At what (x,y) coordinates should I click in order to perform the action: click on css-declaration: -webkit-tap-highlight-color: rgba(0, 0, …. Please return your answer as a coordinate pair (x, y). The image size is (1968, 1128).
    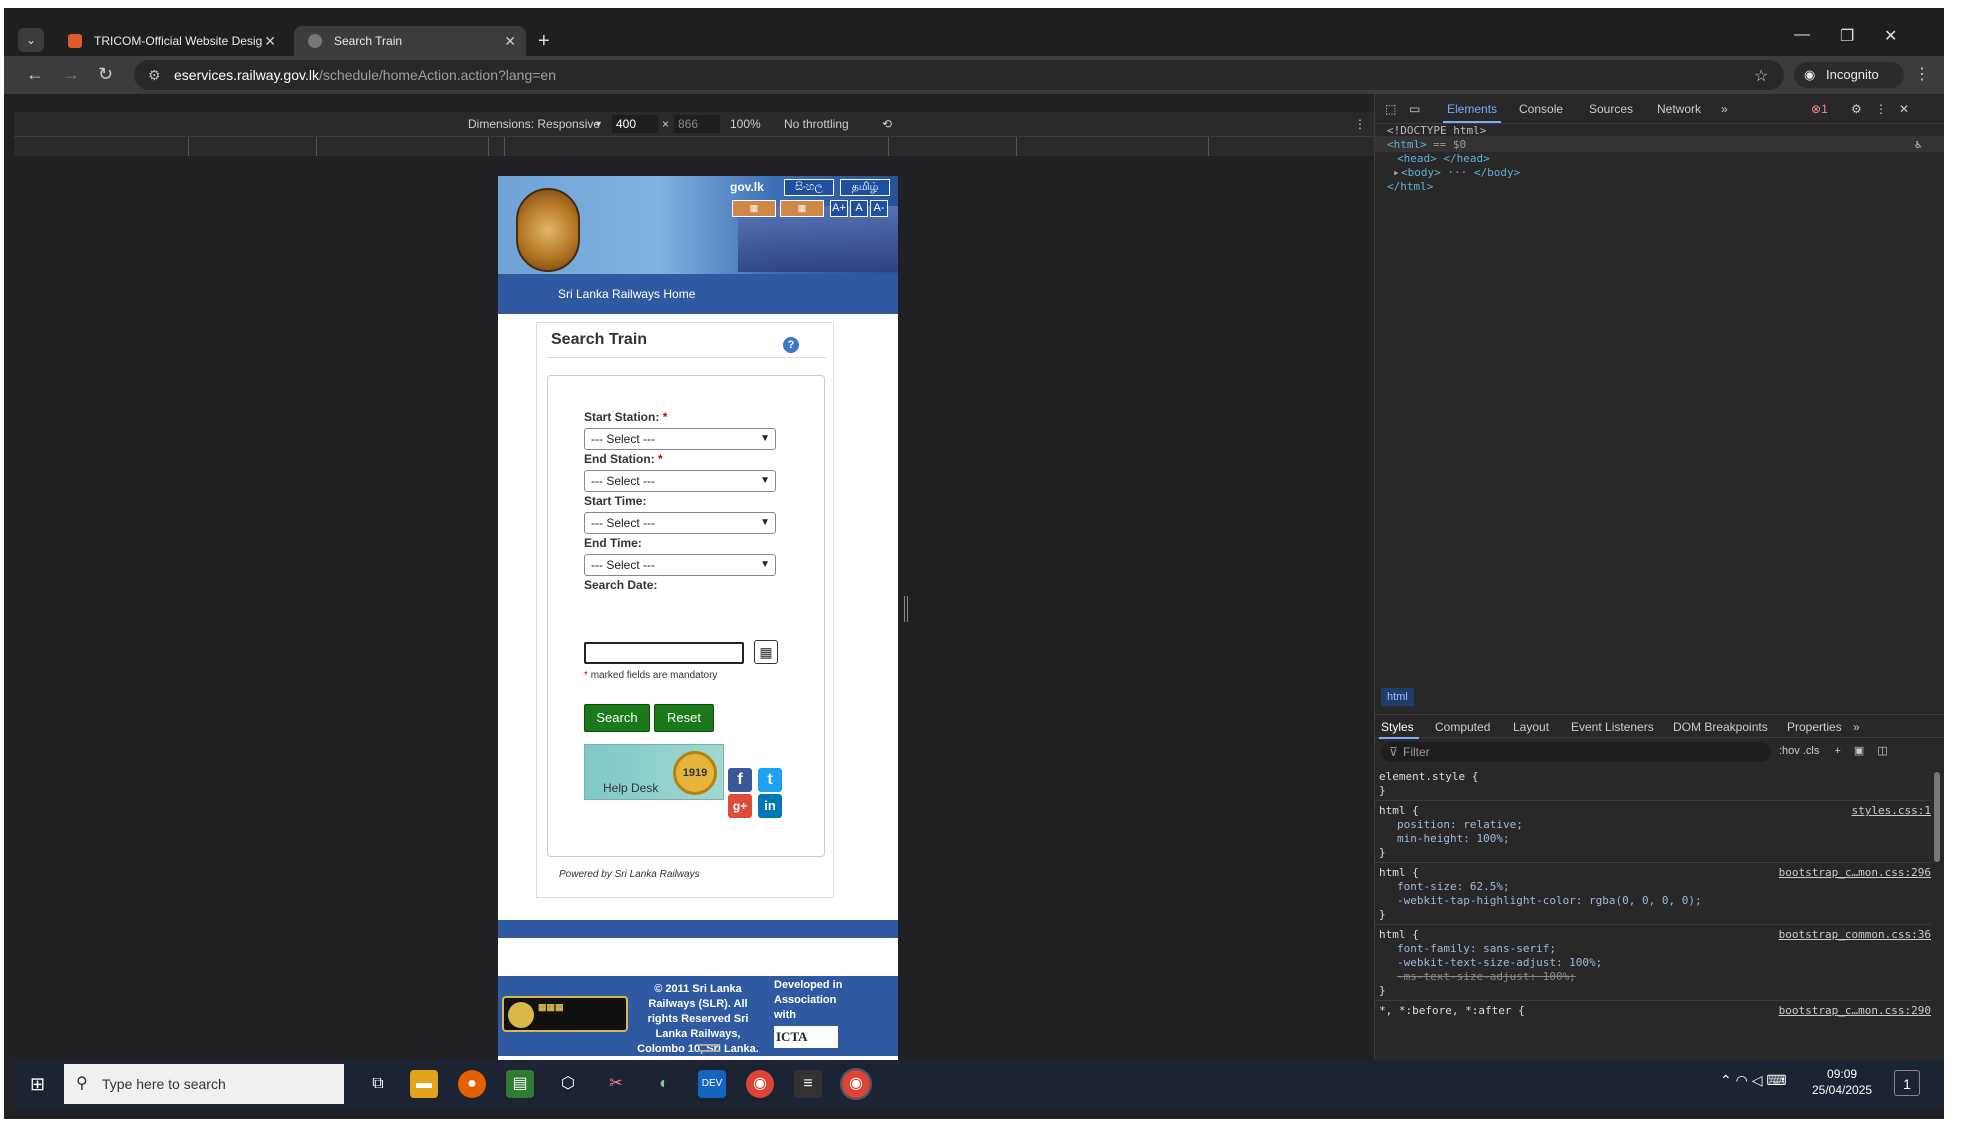
    Looking at the image, I should click on (1549, 900).